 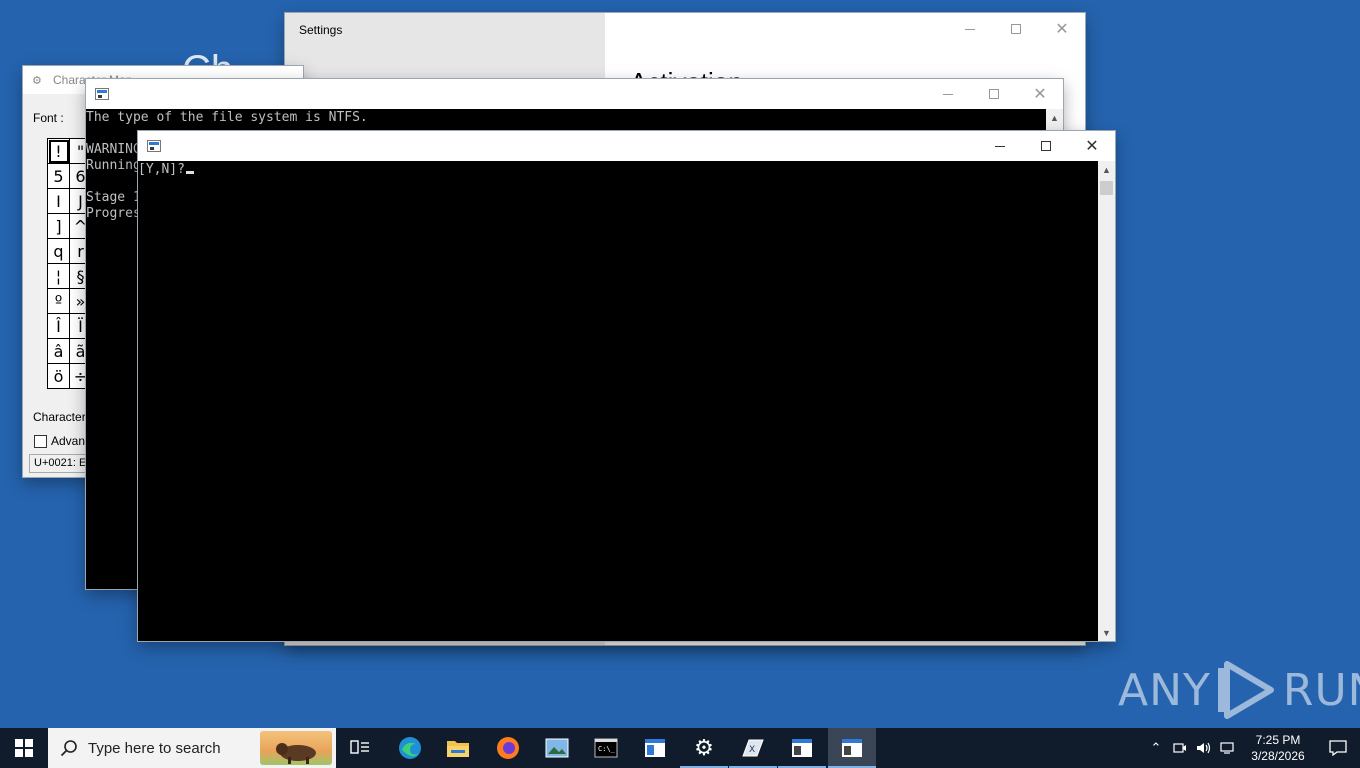 I want to click on taskbar-file-explorer, so click(x=458, y=748).